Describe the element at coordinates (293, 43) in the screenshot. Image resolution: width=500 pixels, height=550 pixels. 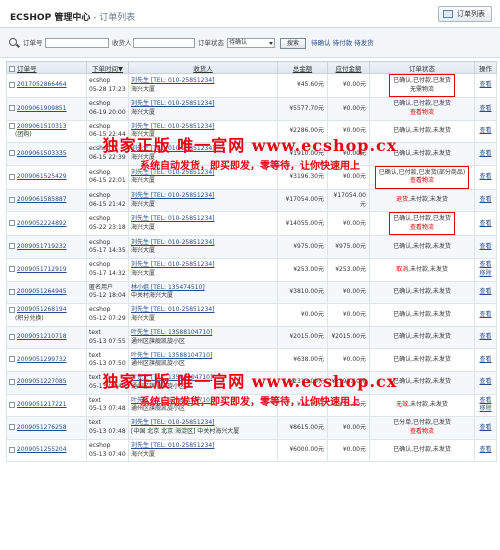
I see `search-button: 搜索` at that location.